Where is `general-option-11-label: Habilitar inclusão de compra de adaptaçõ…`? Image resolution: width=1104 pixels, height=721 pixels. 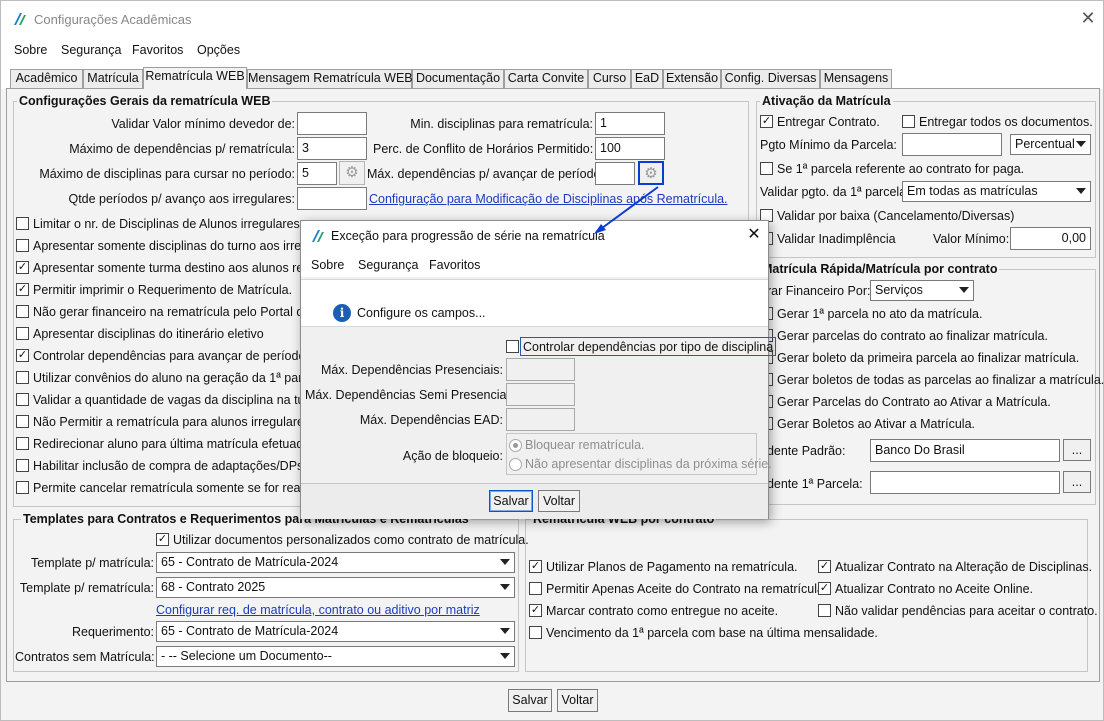
general-option-11-label: Habilitar inclusão de compra de adaptaçõ… is located at coordinates (170, 466).